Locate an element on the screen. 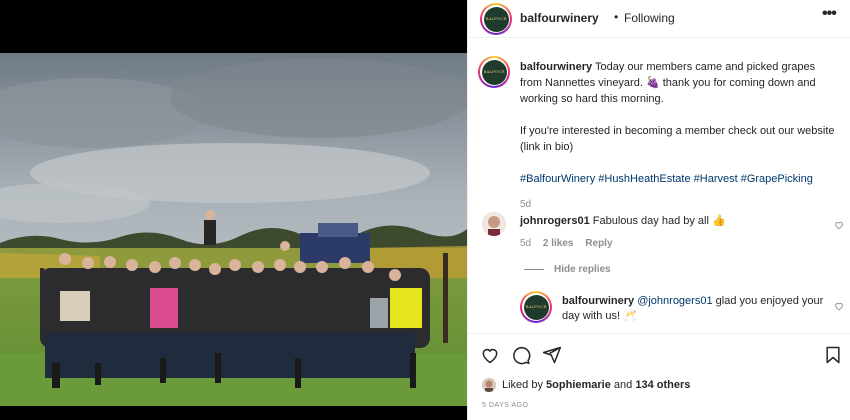  reply-username: balfourwinery is located at coordinates (598, 301).